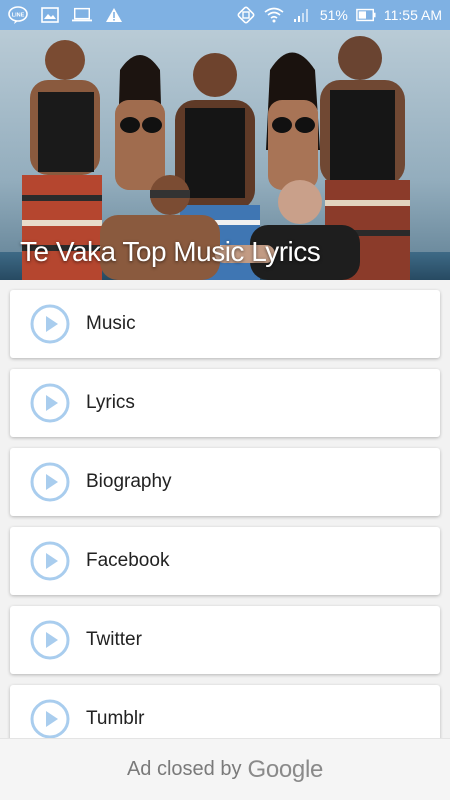 The height and width of the screenshot is (800, 450). What do you see at coordinates (129, 481) in the screenshot?
I see `menu-item-label: Biography` at bounding box center [129, 481].